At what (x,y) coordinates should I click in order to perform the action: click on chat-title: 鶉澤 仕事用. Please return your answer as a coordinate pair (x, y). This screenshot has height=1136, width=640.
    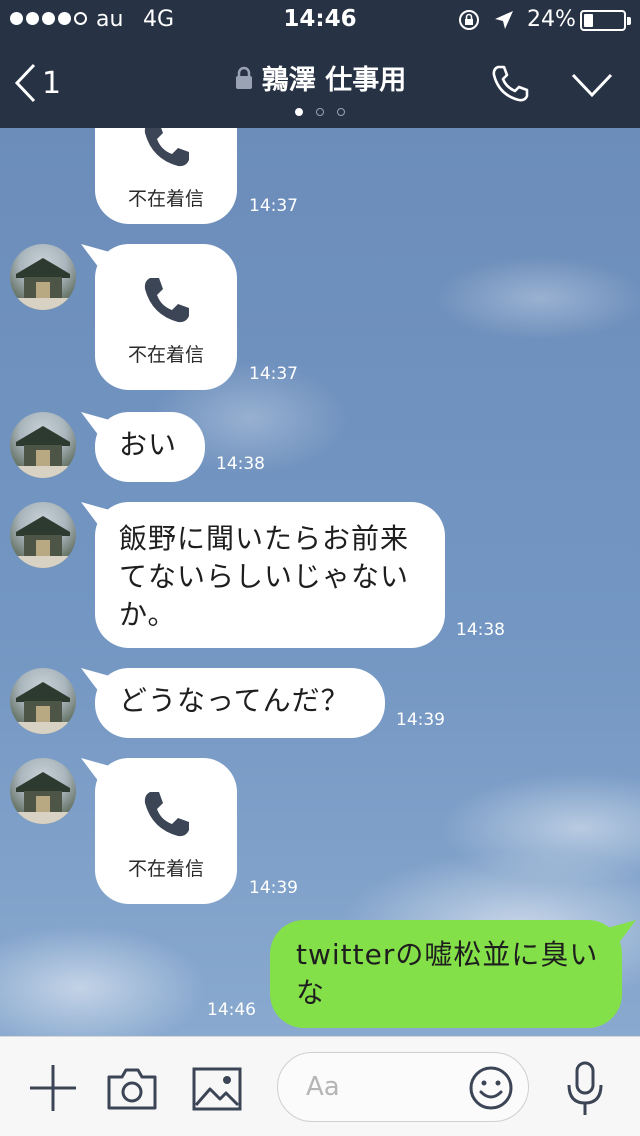
    Looking at the image, I should click on (320, 77).